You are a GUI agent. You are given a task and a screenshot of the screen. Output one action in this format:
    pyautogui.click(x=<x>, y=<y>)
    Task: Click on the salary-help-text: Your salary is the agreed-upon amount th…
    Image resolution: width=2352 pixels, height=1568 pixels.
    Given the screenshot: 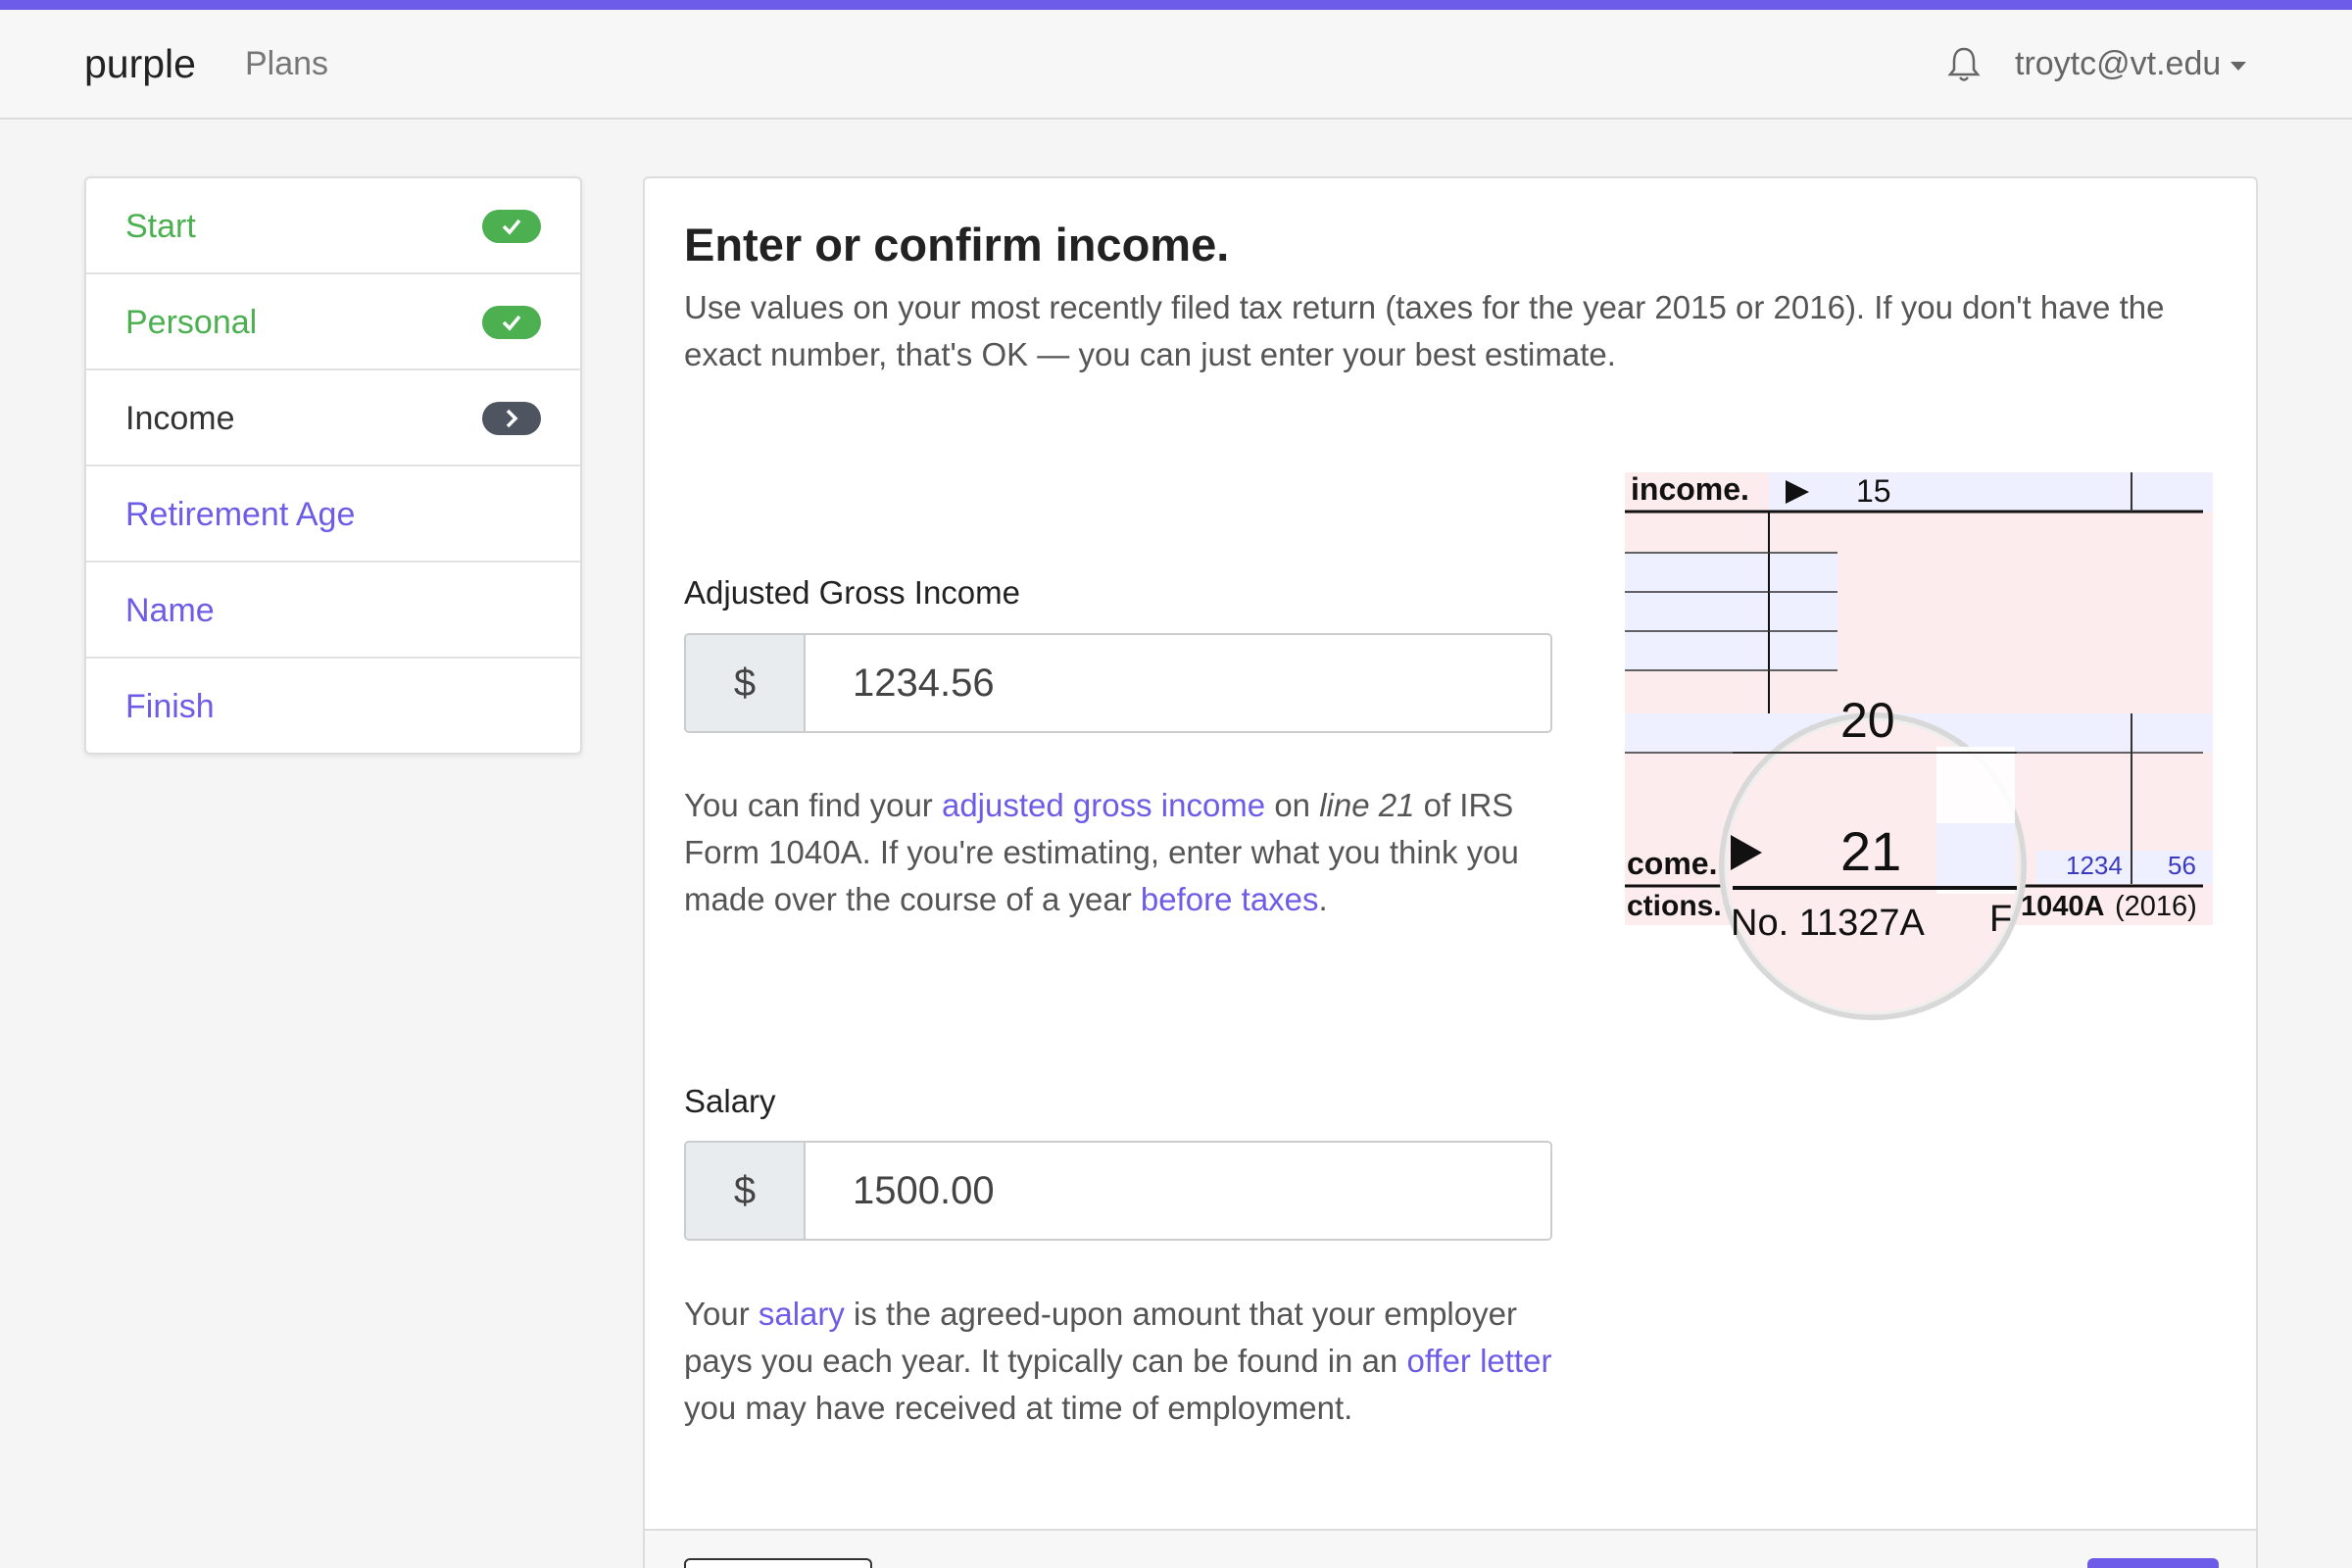 What is the action you would take?
    pyautogui.click(x=1118, y=1361)
    